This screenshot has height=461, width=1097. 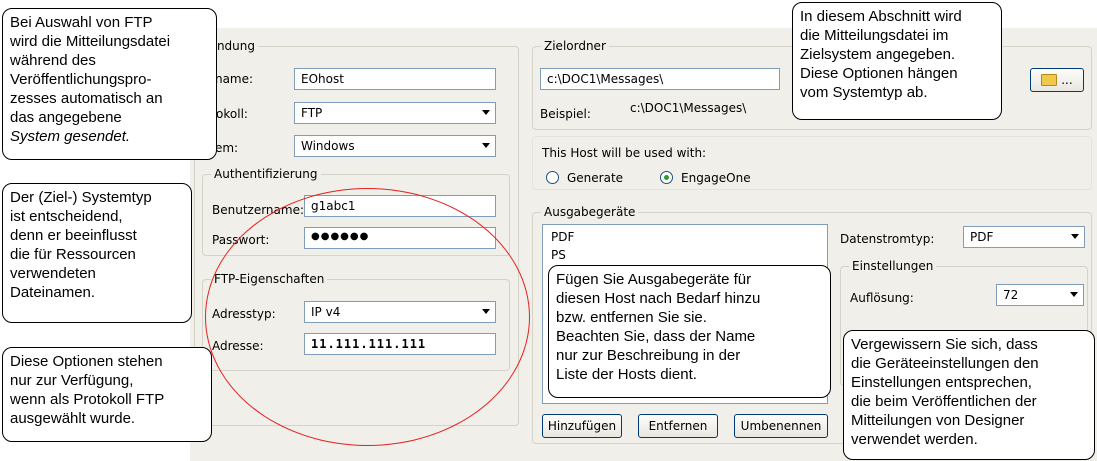 I want to click on usage-label: This Host will be used with:, so click(x=624, y=153).